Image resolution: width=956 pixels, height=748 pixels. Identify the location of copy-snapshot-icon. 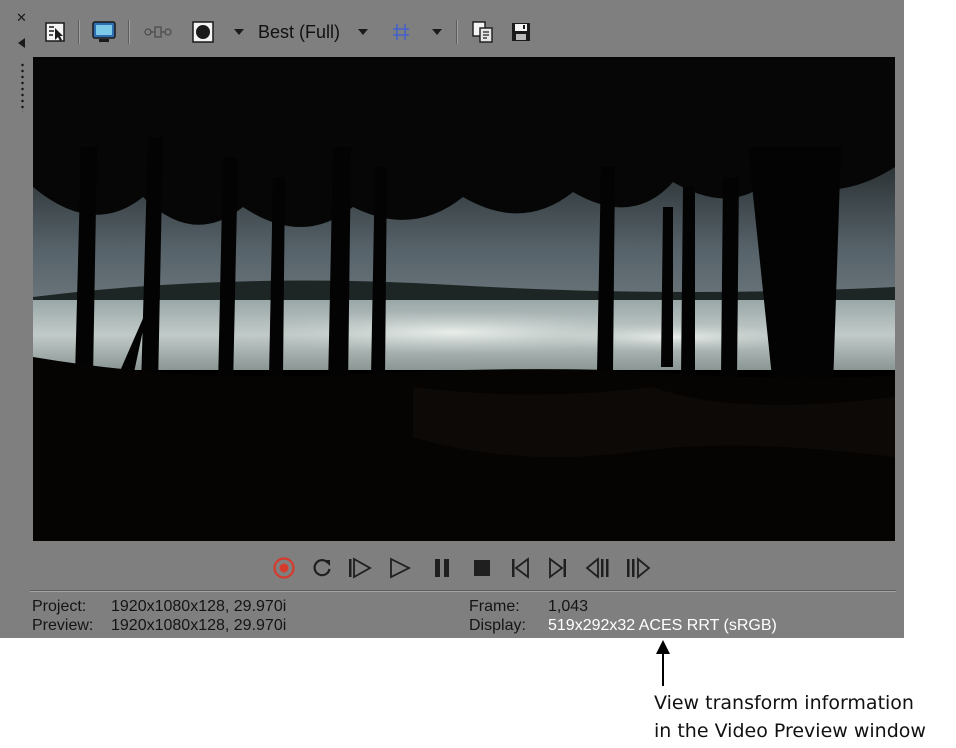
(482, 32).